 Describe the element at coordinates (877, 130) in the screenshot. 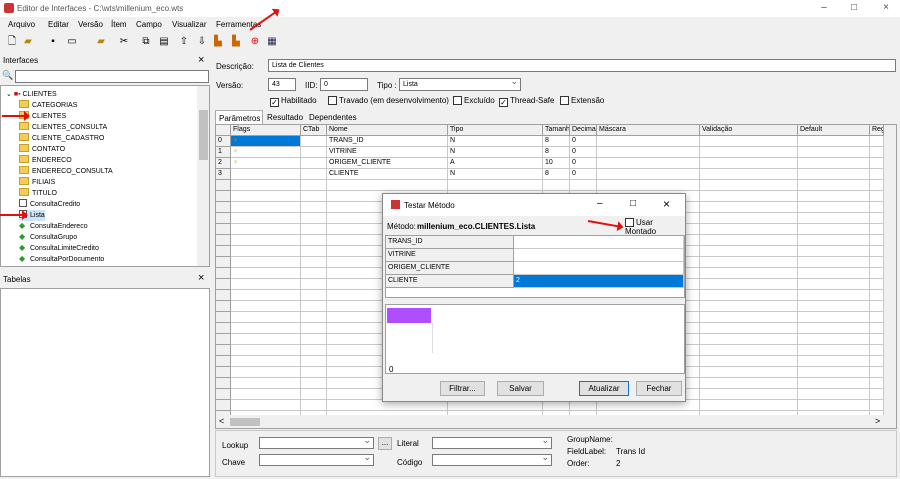

I see `column-header: Reg` at that location.